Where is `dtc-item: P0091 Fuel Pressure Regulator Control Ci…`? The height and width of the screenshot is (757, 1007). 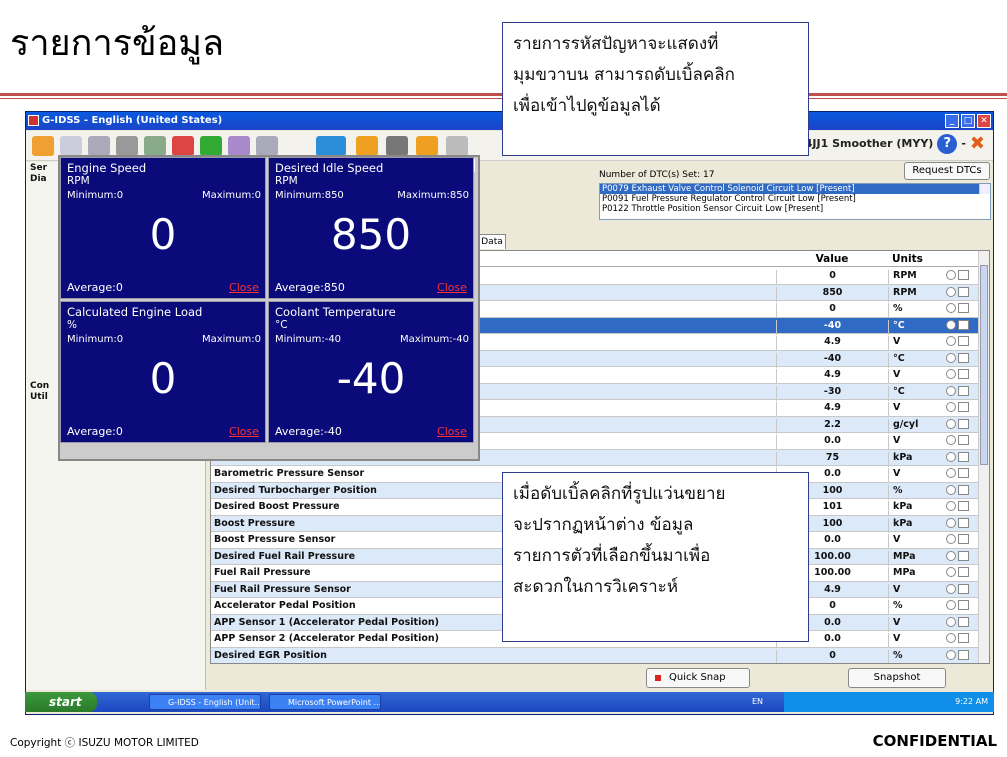 dtc-item: P0091 Fuel Pressure Regulator Control Ci… is located at coordinates (795, 199).